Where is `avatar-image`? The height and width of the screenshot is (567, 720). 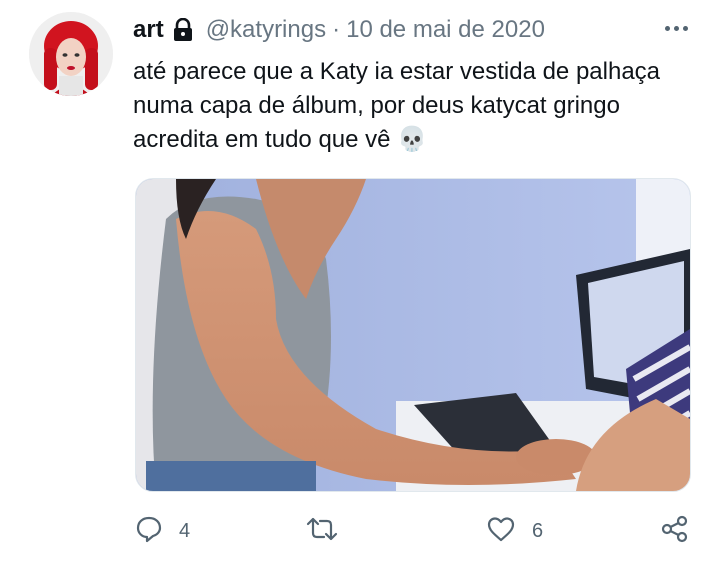
avatar-image is located at coordinates (71, 54).